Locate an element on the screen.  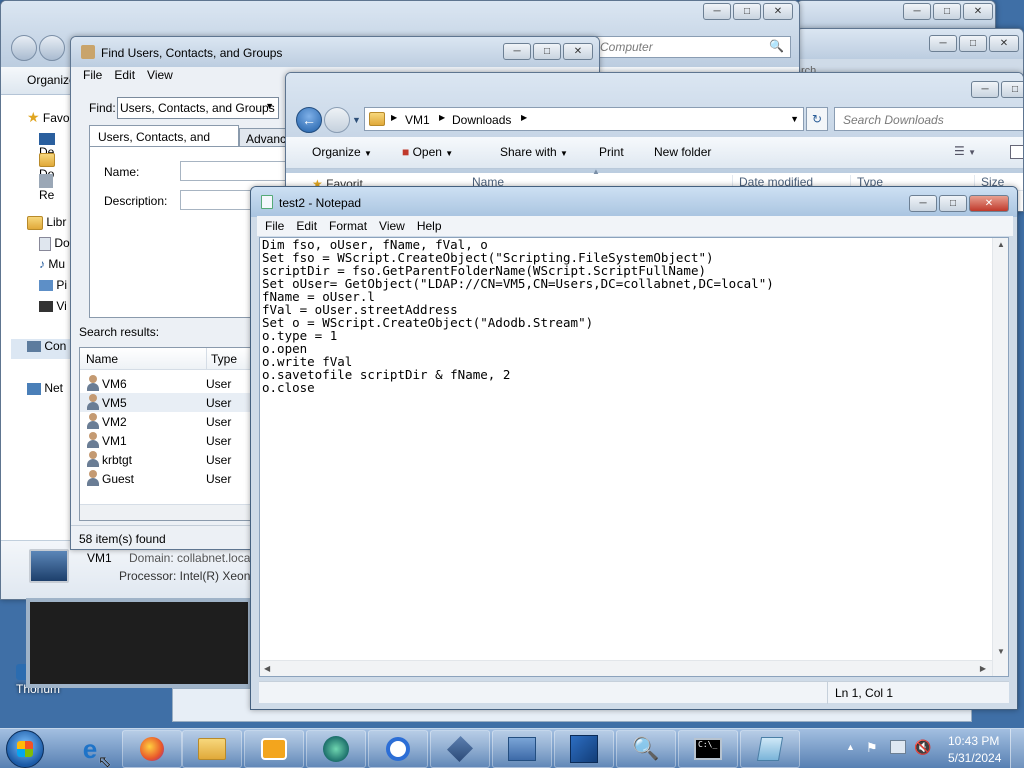
open-button: ■ Open ▼ is located at coordinates (427, 152).